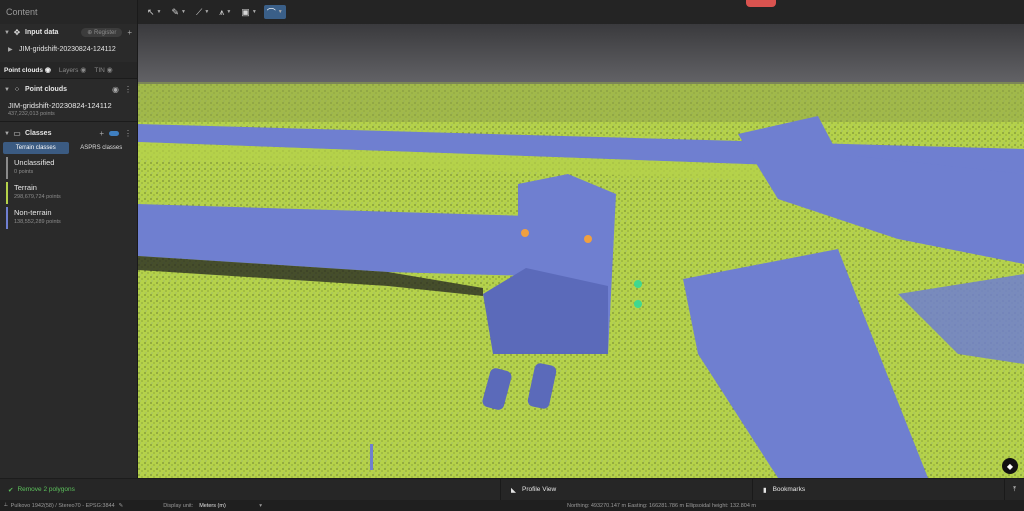 The width and height of the screenshot is (1024, 511). I want to click on profile-chart-icon: ◣, so click(513, 490).